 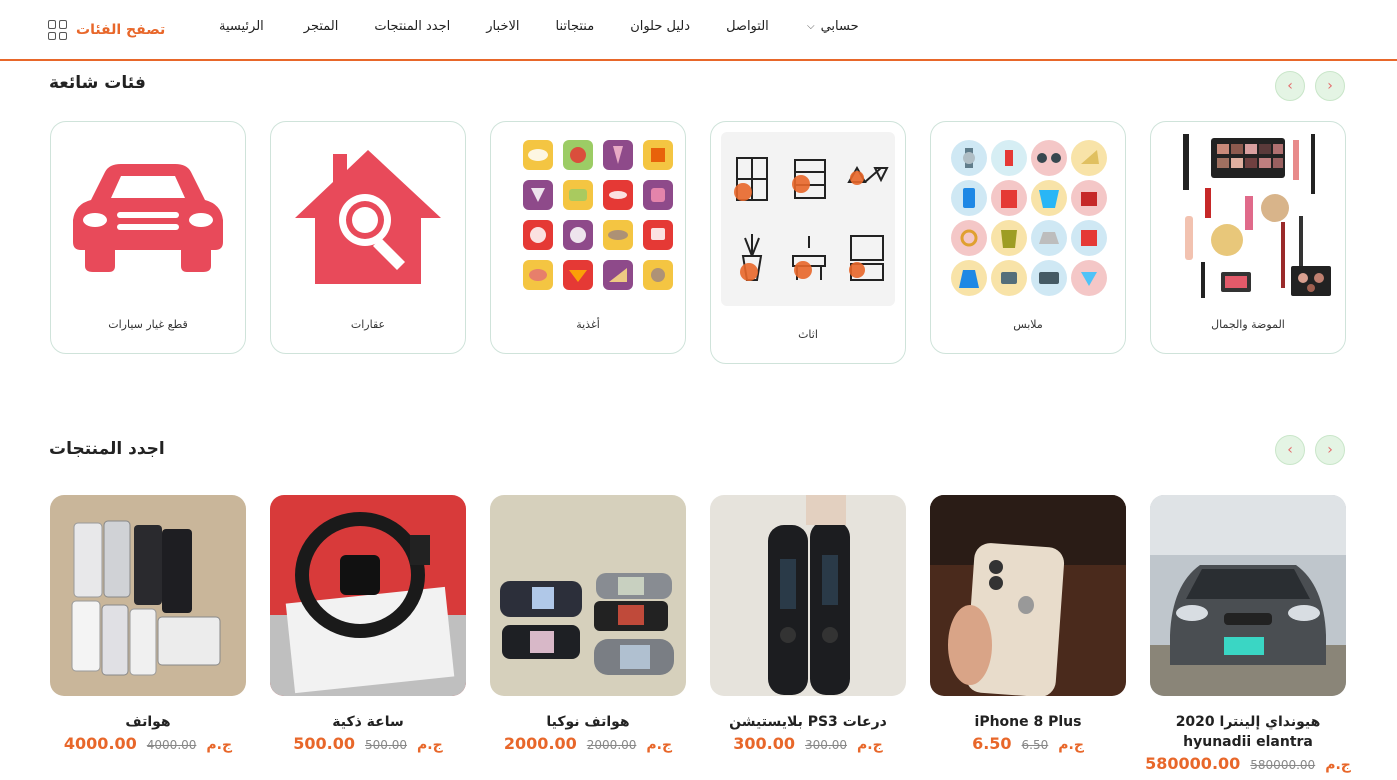 I want to click on price-row: 300.00 300.00 ج.م, so click(x=808, y=743).